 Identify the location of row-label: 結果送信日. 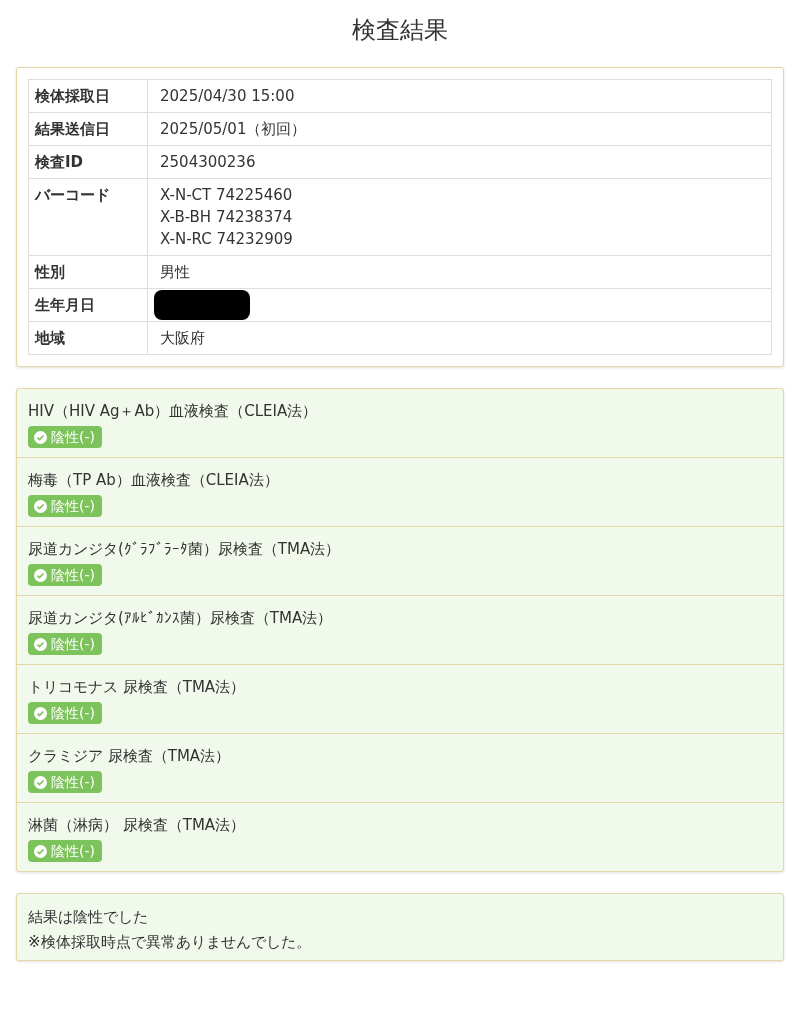
(88, 129).